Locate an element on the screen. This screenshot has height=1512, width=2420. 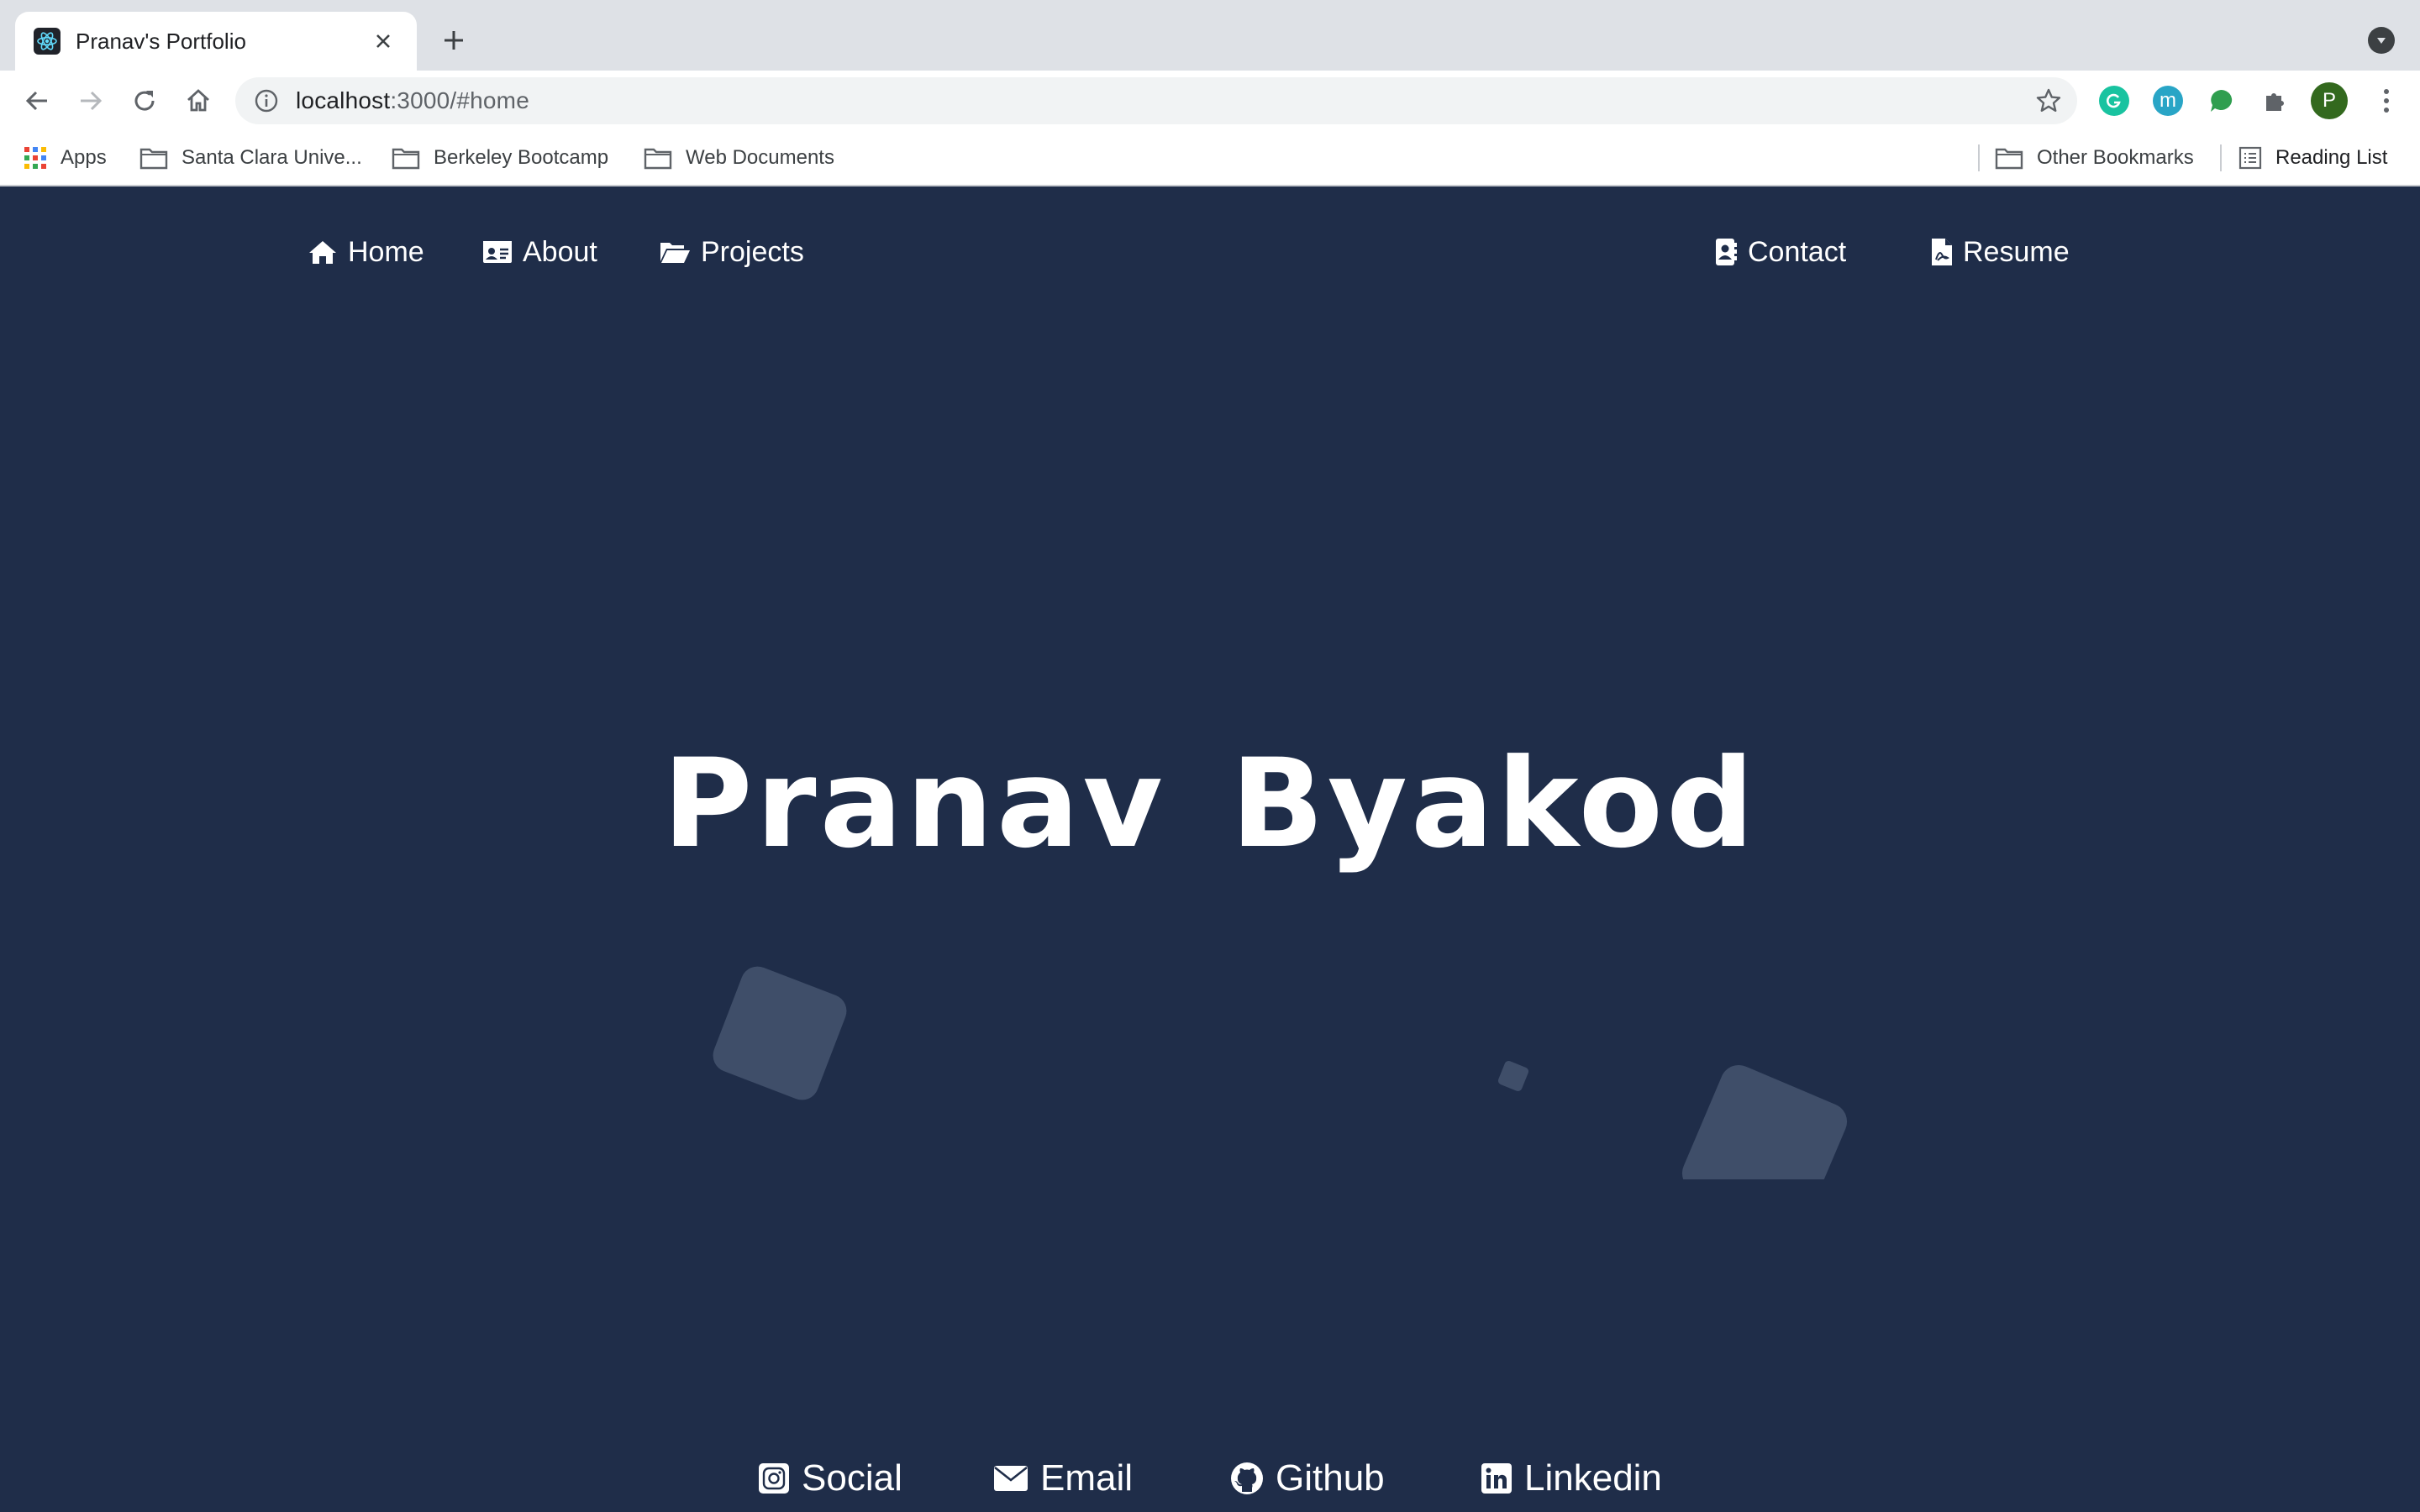
nav-projects-label: Projects is located at coordinates (752, 251).